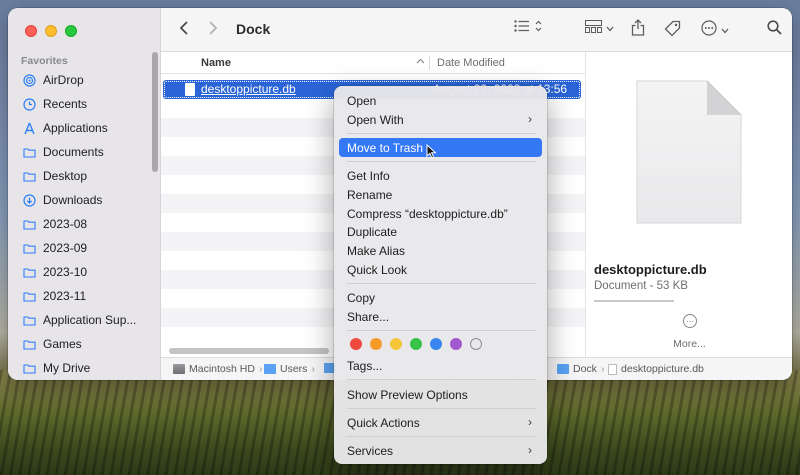 This screenshot has height=475, width=800. What do you see at coordinates (155, 112) in the screenshot?
I see `sidebar-scrollbar` at bounding box center [155, 112].